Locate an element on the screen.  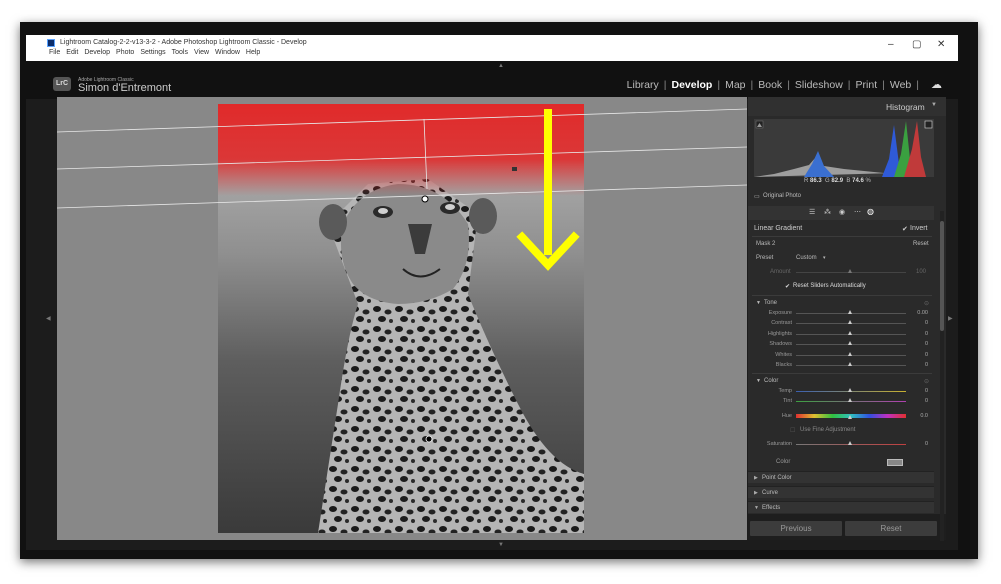
menu-help: Help is located at coordinates (253, 52).